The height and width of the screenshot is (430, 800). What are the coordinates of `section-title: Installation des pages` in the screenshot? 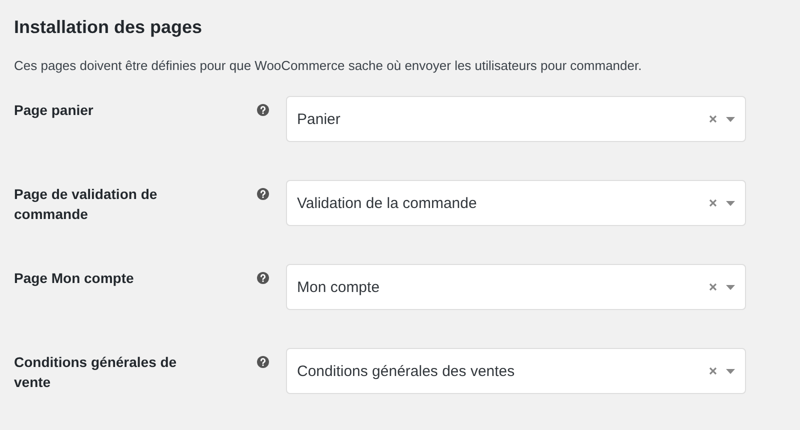 It's located at (109, 27).